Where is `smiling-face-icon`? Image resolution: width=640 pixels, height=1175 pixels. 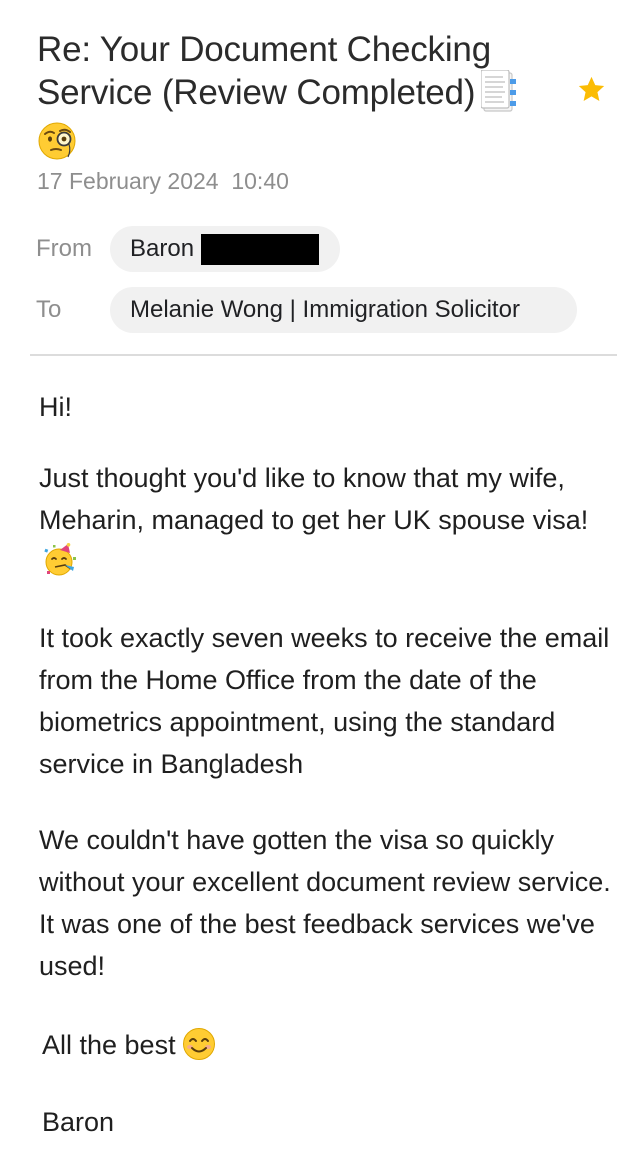 smiling-face-icon is located at coordinates (198, 1043).